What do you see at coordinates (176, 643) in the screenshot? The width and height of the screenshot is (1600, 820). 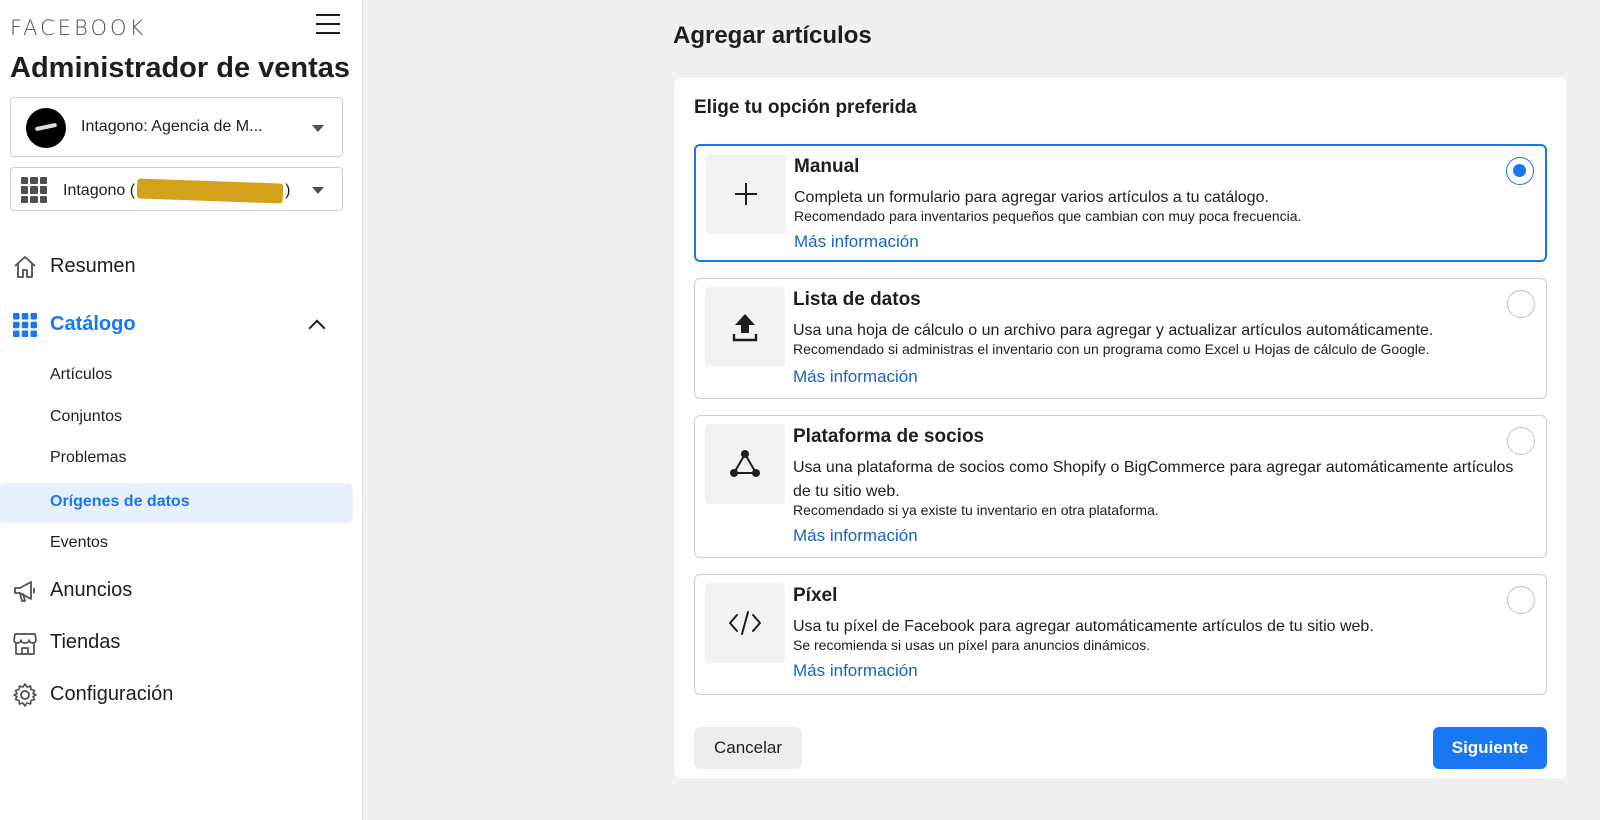 I see `sidebar-item-shops: Tiendas` at bounding box center [176, 643].